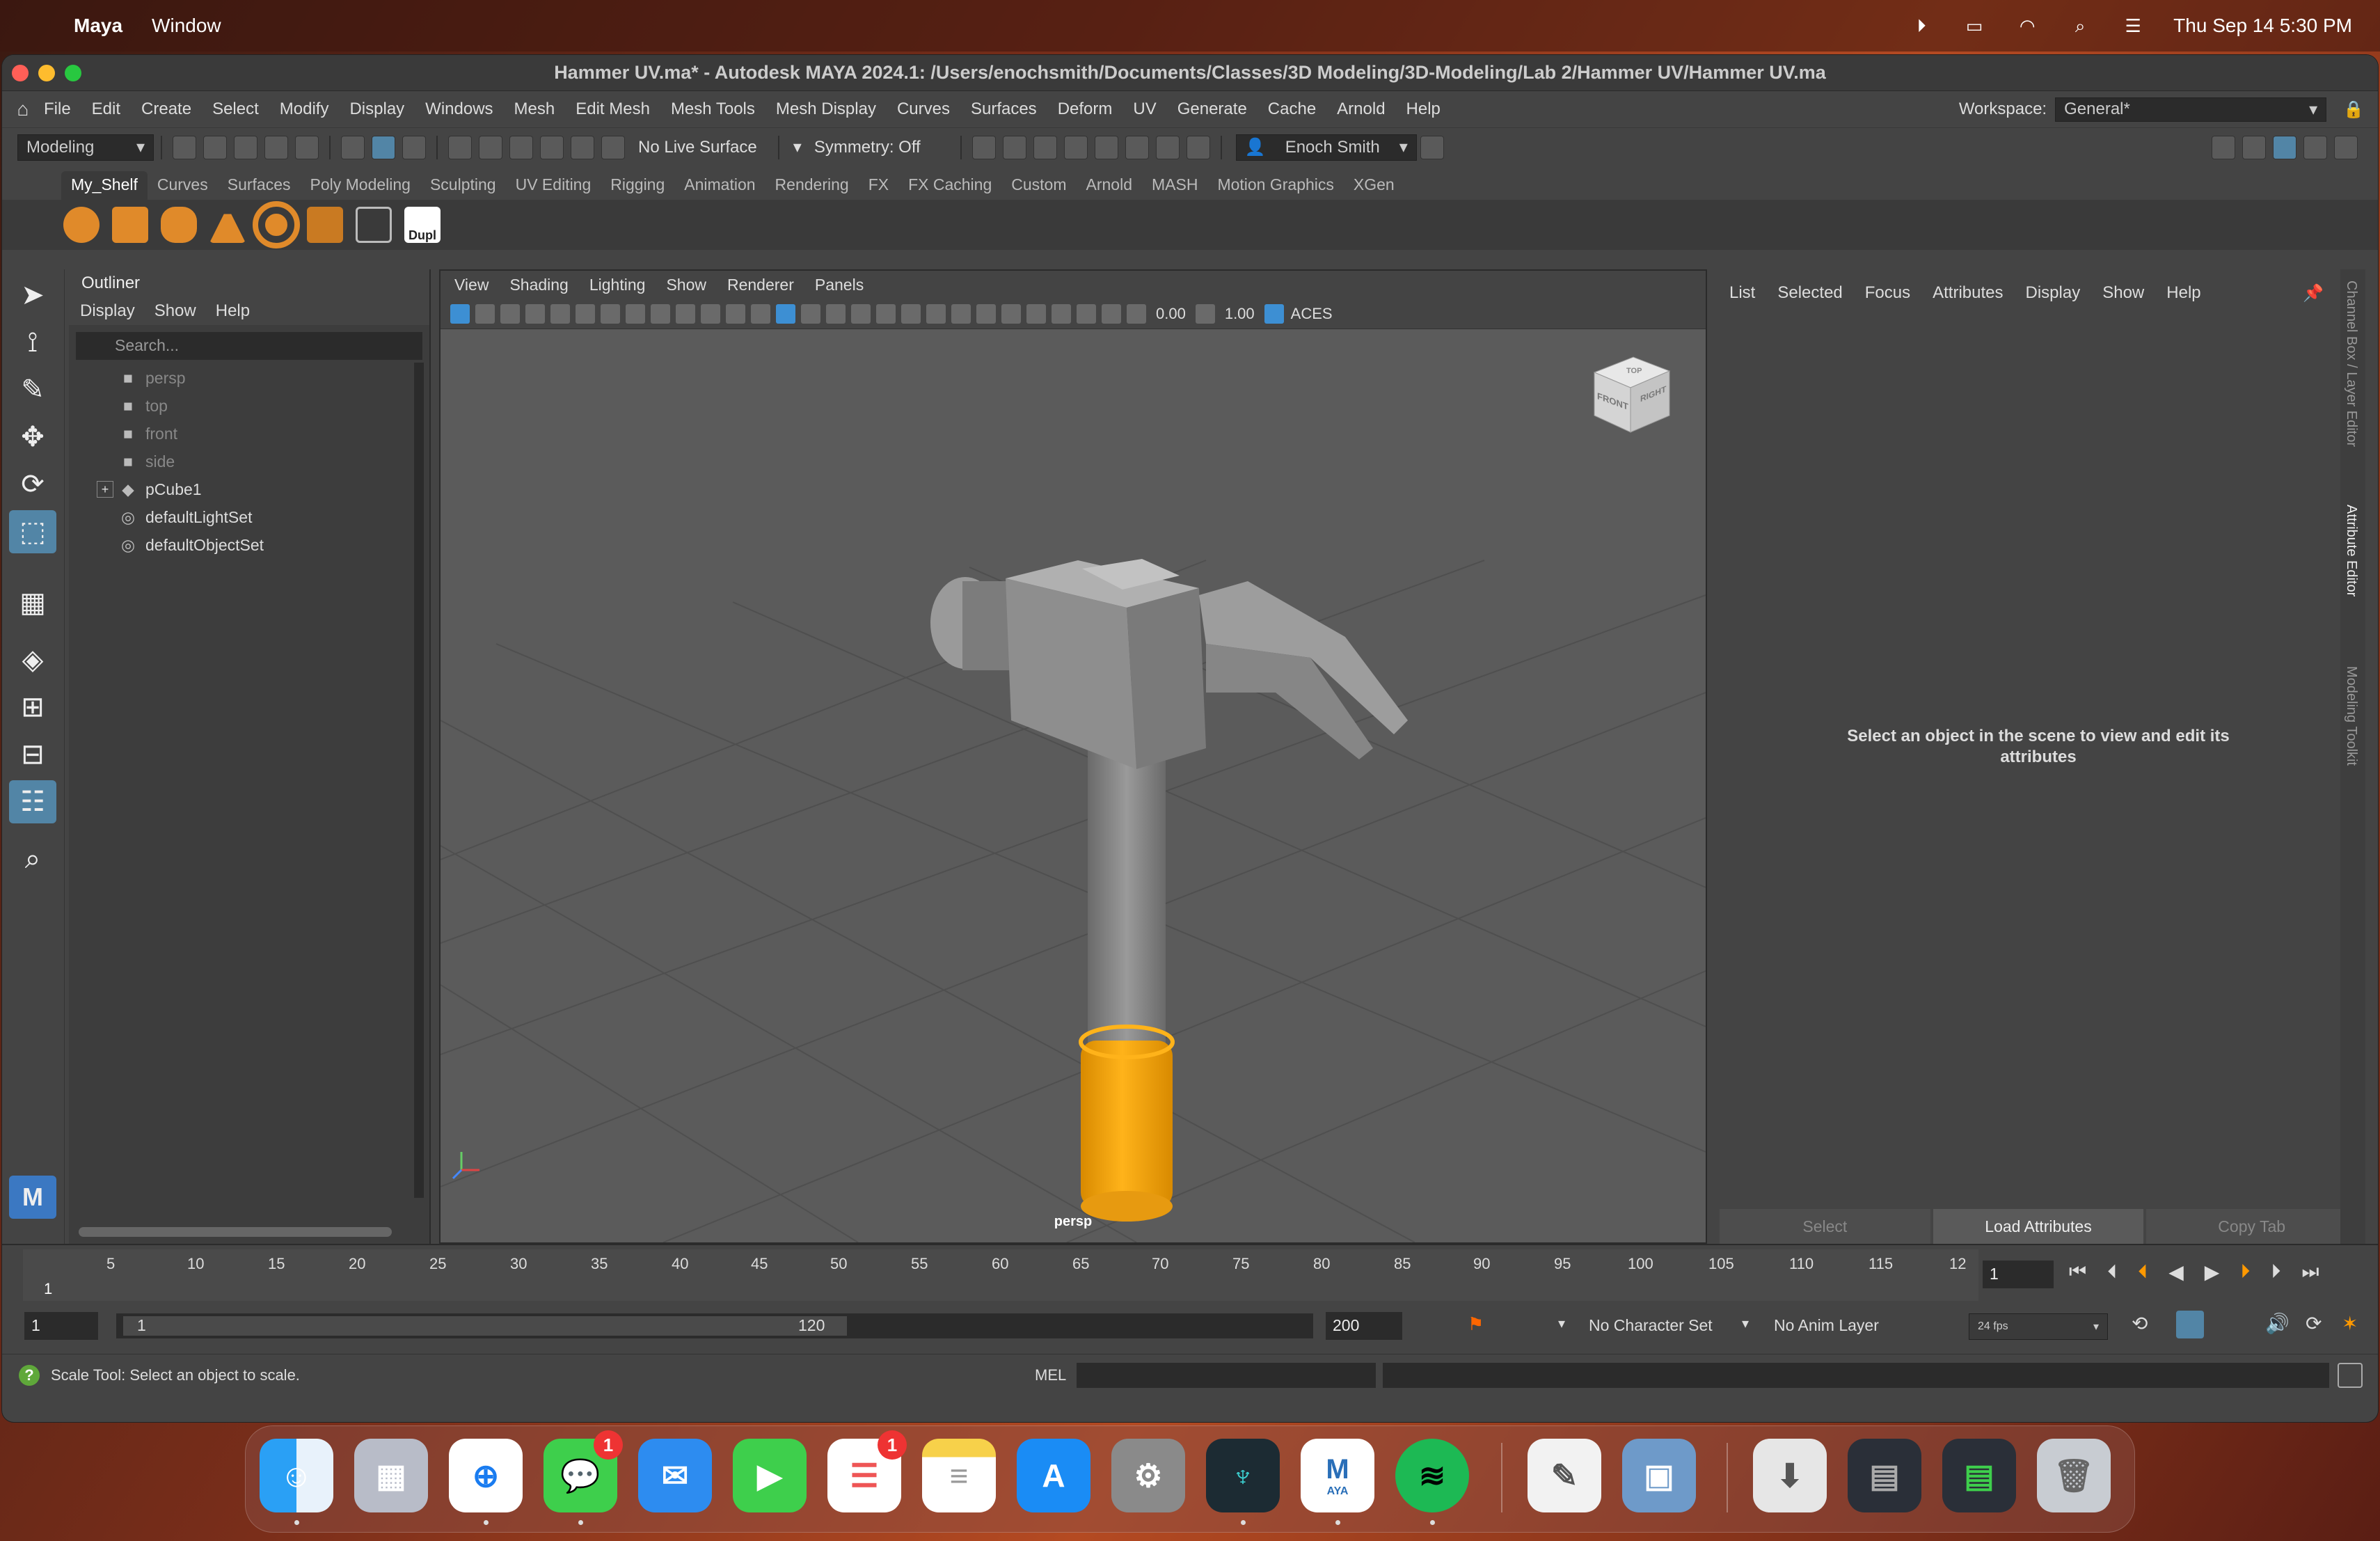 The width and height of the screenshot is (2380, 1541). What do you see at coordinates (2310, 1272) in the screenshot?
I see `go-to-end-icon: ⏭` at bounding box center [2310, 1272].